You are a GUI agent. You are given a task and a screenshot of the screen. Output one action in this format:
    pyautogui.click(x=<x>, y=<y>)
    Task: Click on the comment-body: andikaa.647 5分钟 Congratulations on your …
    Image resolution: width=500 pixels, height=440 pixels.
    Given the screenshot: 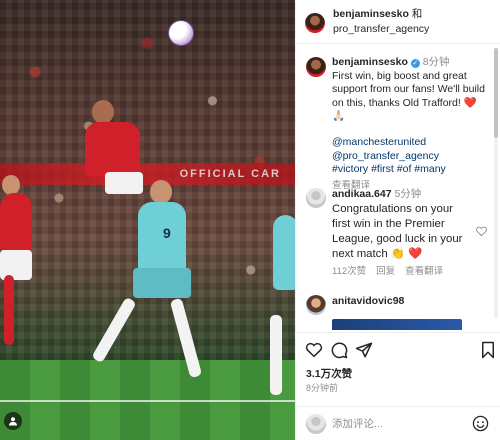 What is the action you would take?
    pyautogui.click(x=402, y=233)
    